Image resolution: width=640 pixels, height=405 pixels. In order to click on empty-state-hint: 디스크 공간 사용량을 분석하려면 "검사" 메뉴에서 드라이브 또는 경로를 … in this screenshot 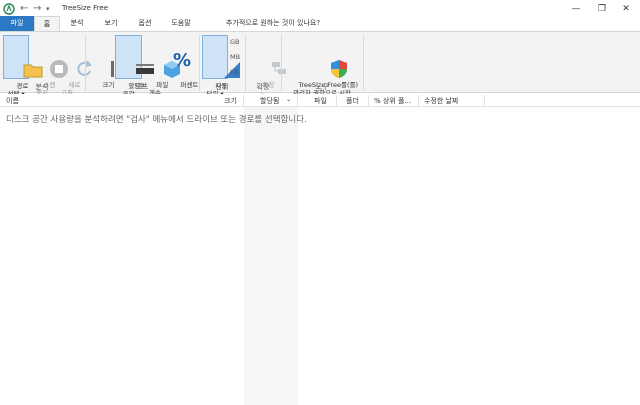, I will do `click(156, 120)`.